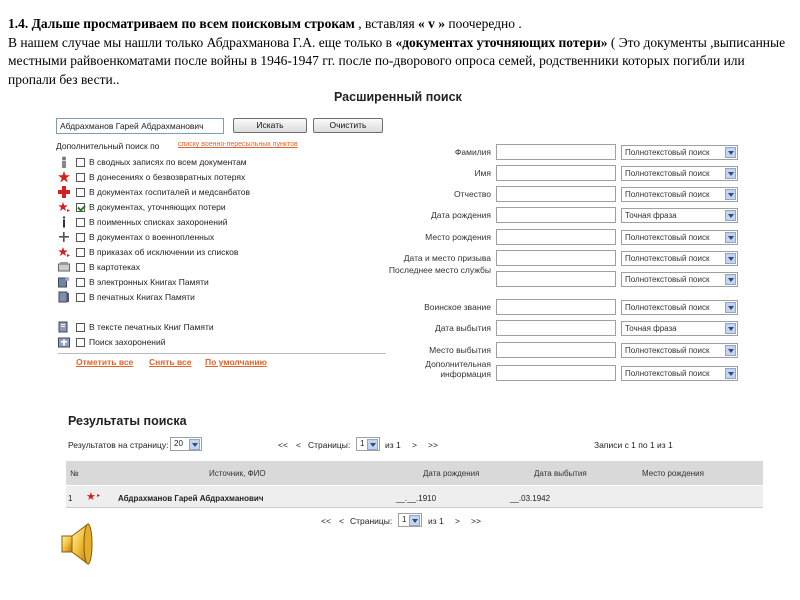 Image resolution: width=800 pixels, height=600 pixels. What do you see at coordinates (476, 521) in the screenshot?
I see `pager-last-bottom: >>` at bounding box center [476, 521].